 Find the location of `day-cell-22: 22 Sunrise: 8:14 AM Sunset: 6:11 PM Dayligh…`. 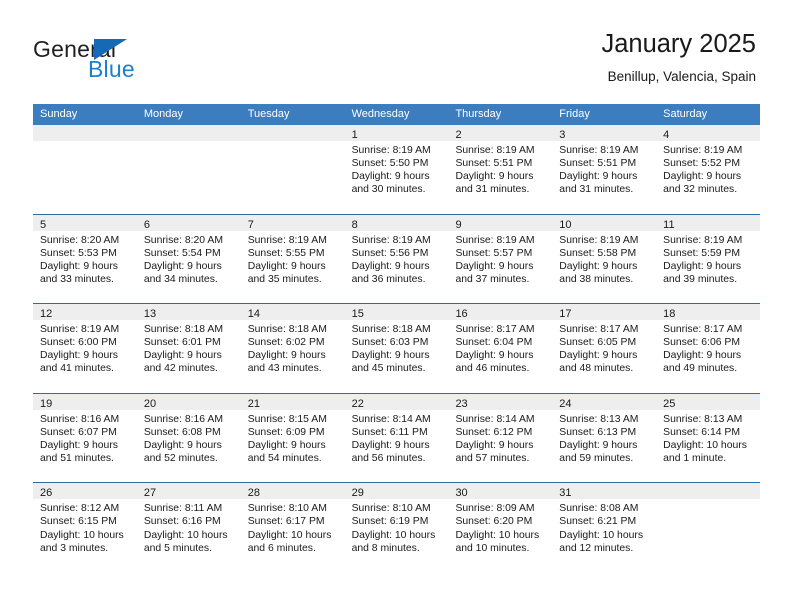

day-cell-22: 22 Sunrise: 8:14 AM Sunset: 6:11 PM Dayligh… is located at coordinates (396, 438).